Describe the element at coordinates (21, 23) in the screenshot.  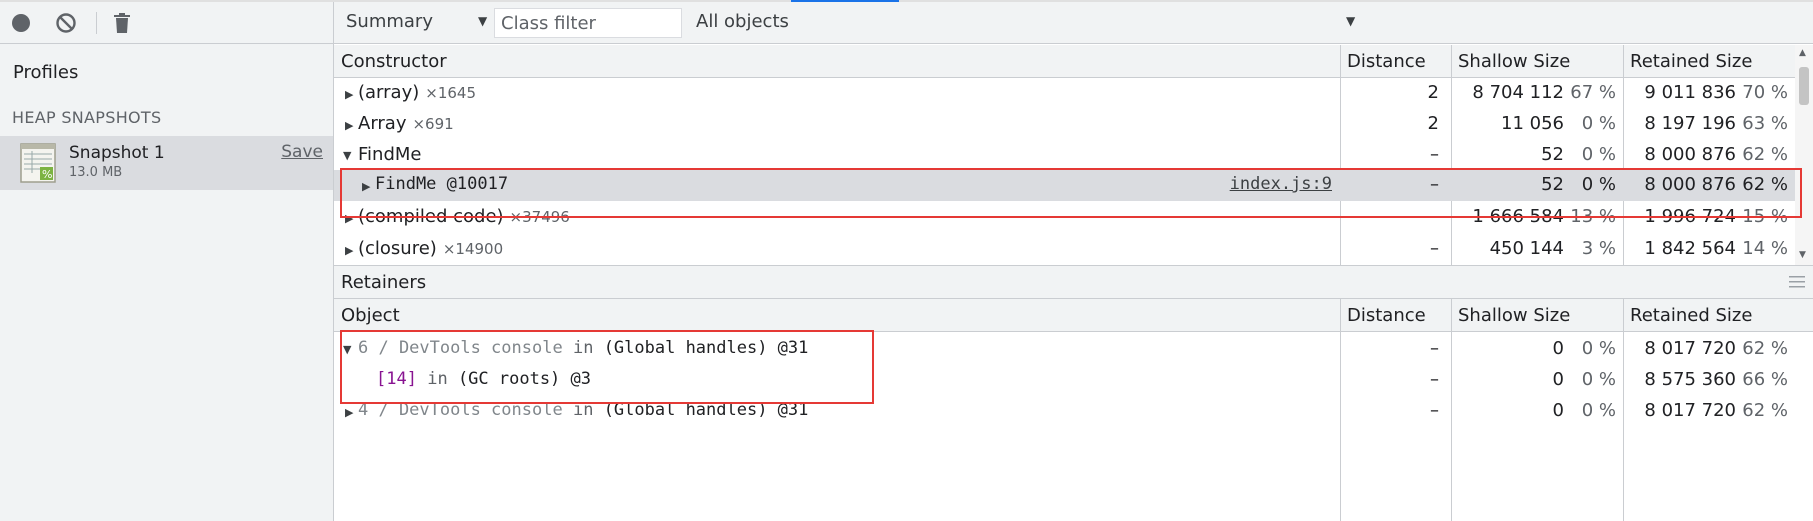
I see `record-icon` at that location.